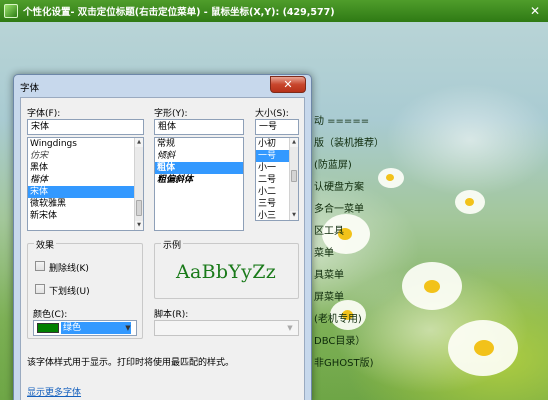 This screenshot has height=400, width=548. I want to click on underline-checkbox, so click(40, 289).